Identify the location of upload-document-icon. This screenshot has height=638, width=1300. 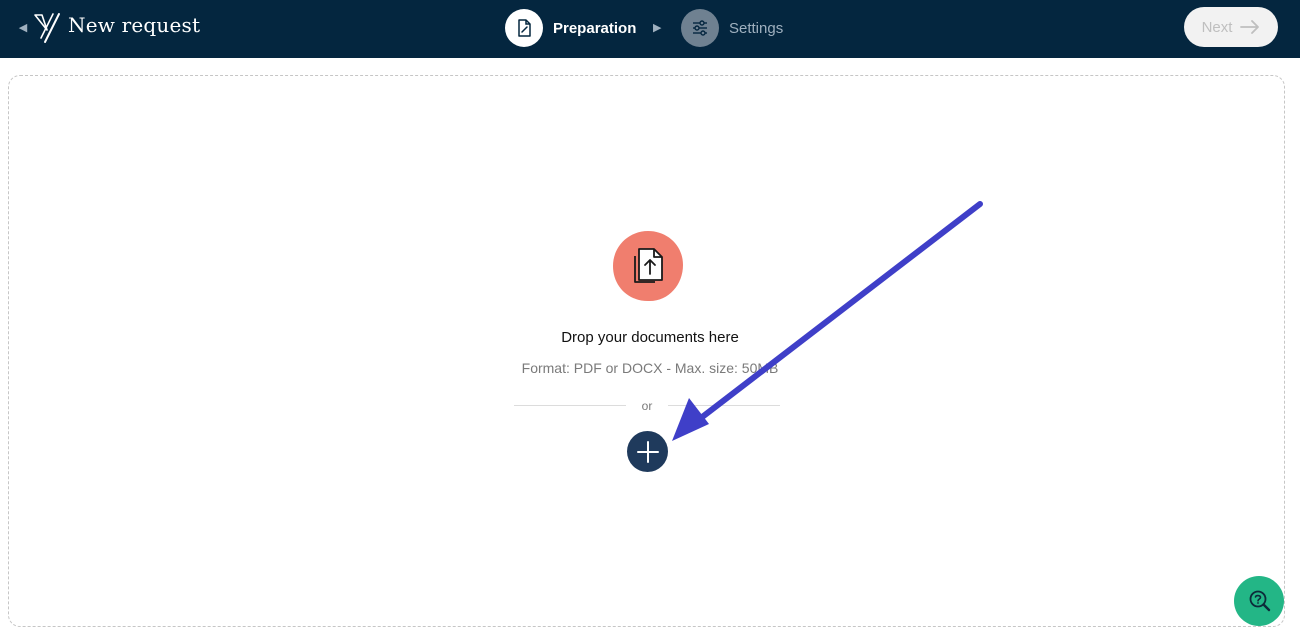
(648, 266).